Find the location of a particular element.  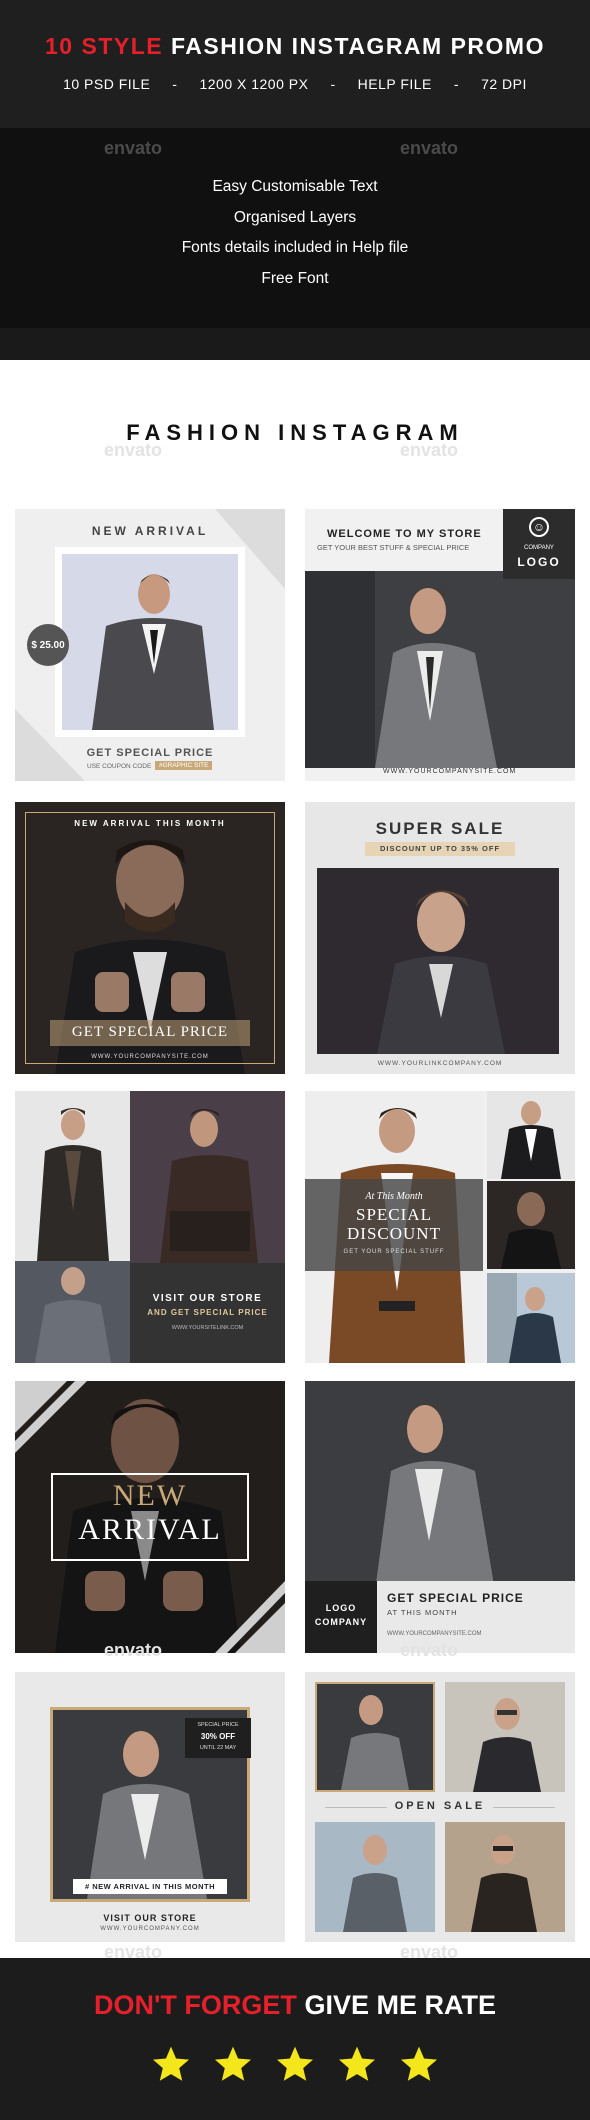

footer-title: DON'T FORGET GIVE ME RATE is located at coordinates (295, 2005).